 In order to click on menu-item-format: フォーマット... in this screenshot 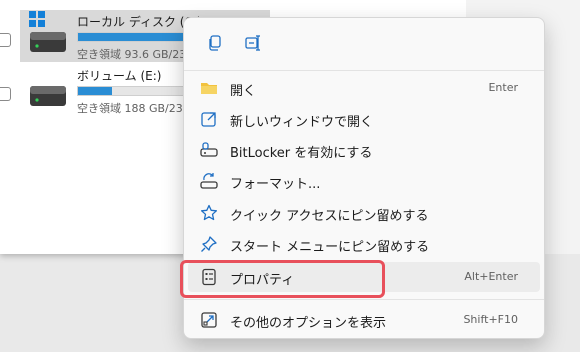, I will do `click(364, 181)`.